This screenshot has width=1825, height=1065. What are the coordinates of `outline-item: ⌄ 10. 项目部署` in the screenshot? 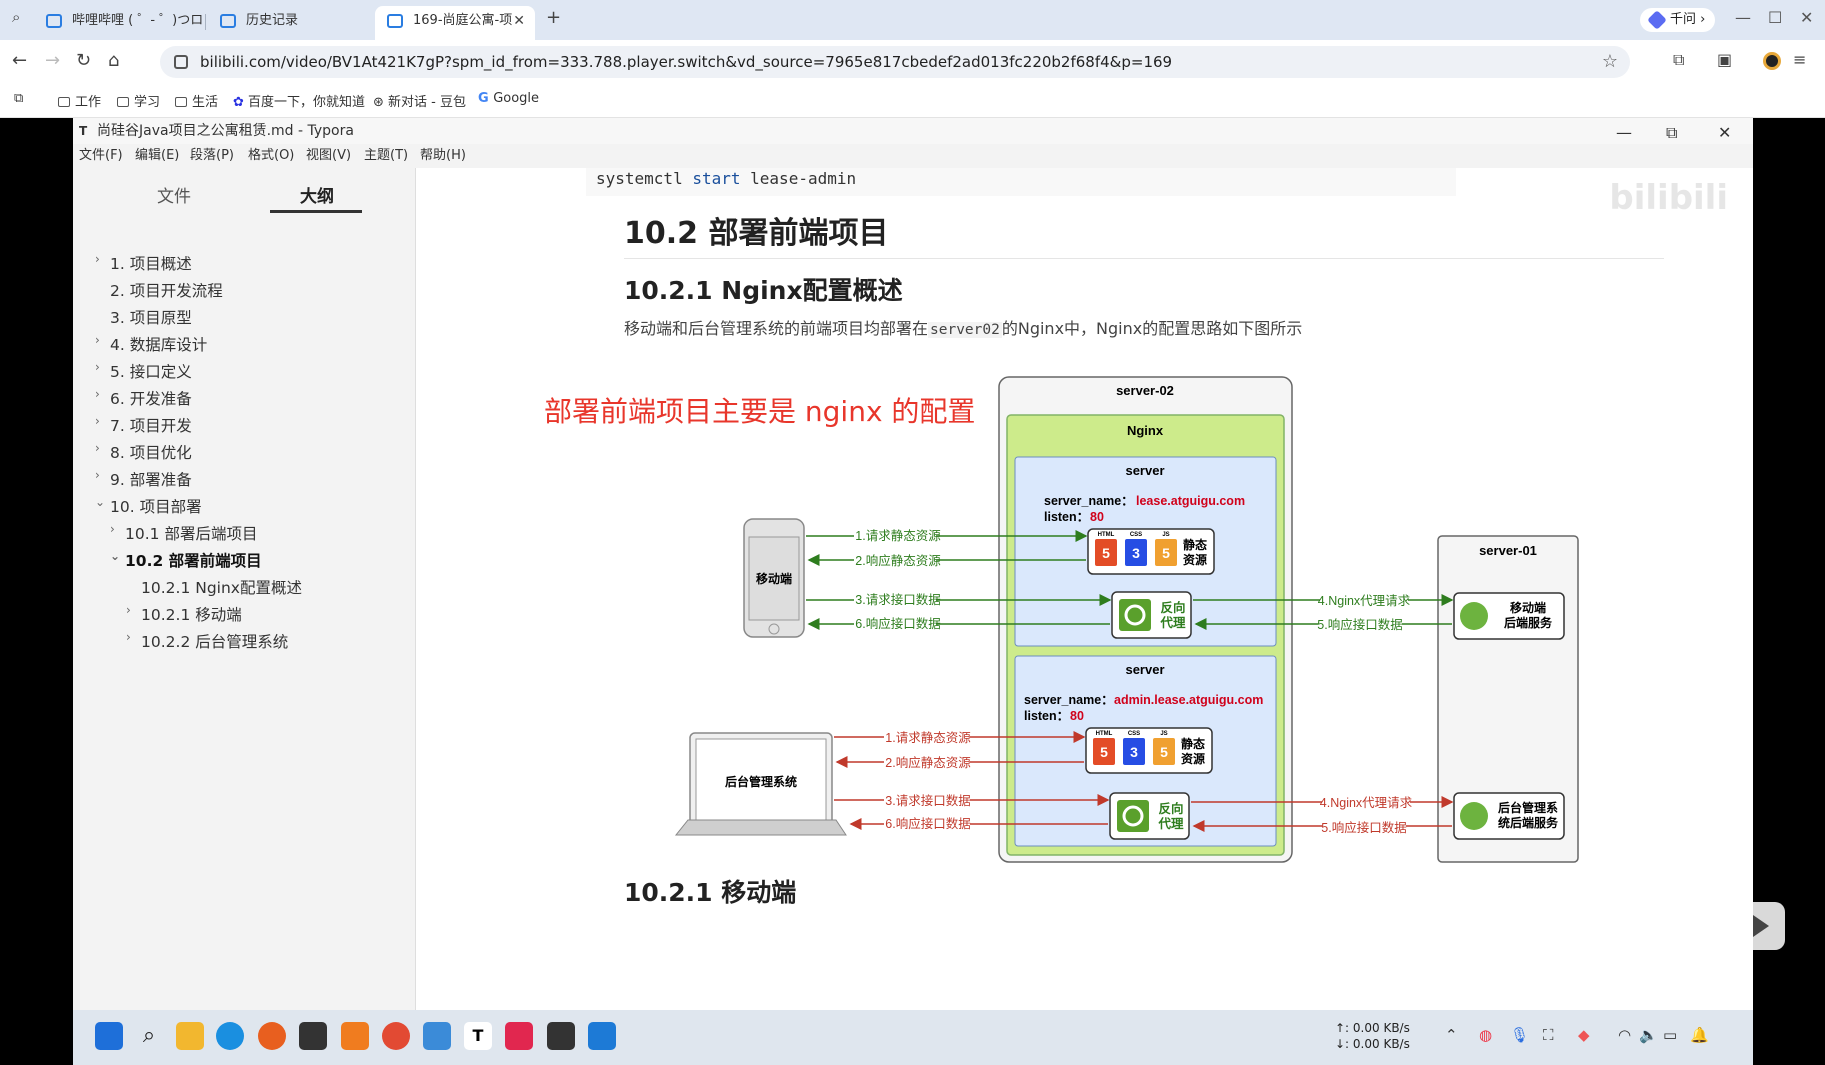 It's located at (148, 506).